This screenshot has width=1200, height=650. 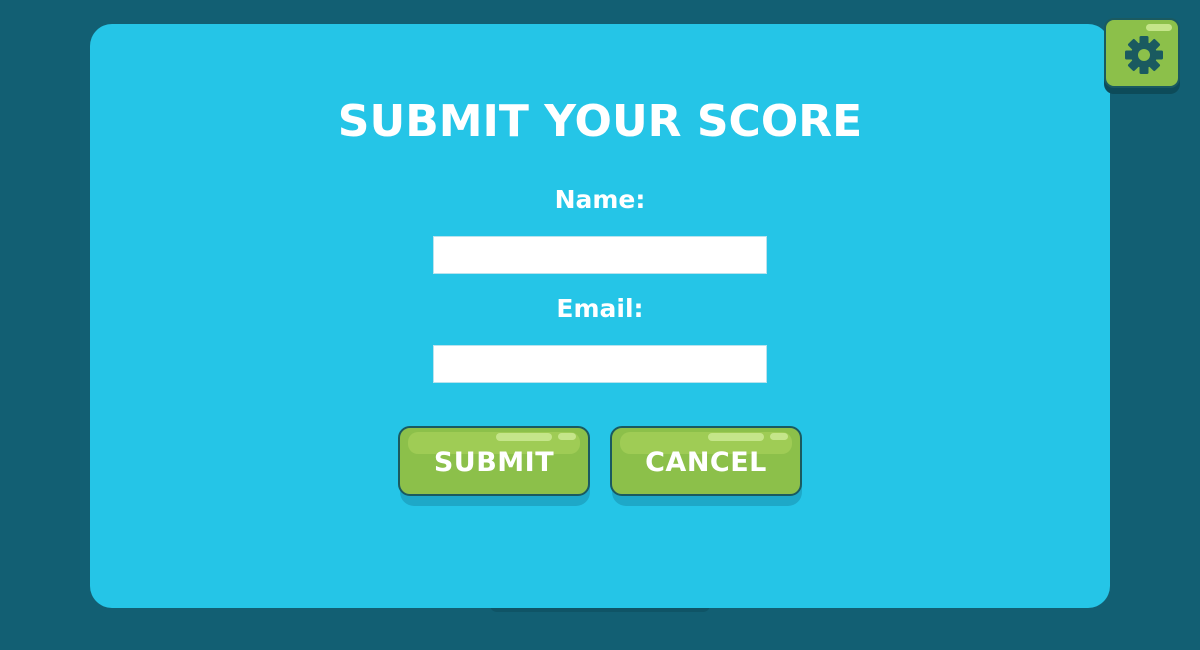 What do you see at coordinates (600, 121) in the screenshot?
I see `dialog-title: SUBMIT YOUR SCORE` at bounding box center [600, 121].